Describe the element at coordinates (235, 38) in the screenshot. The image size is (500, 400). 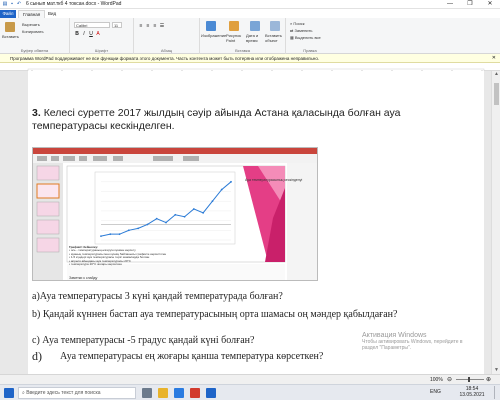
I see `insert-paint-button: Рисунок Paint` at that location.